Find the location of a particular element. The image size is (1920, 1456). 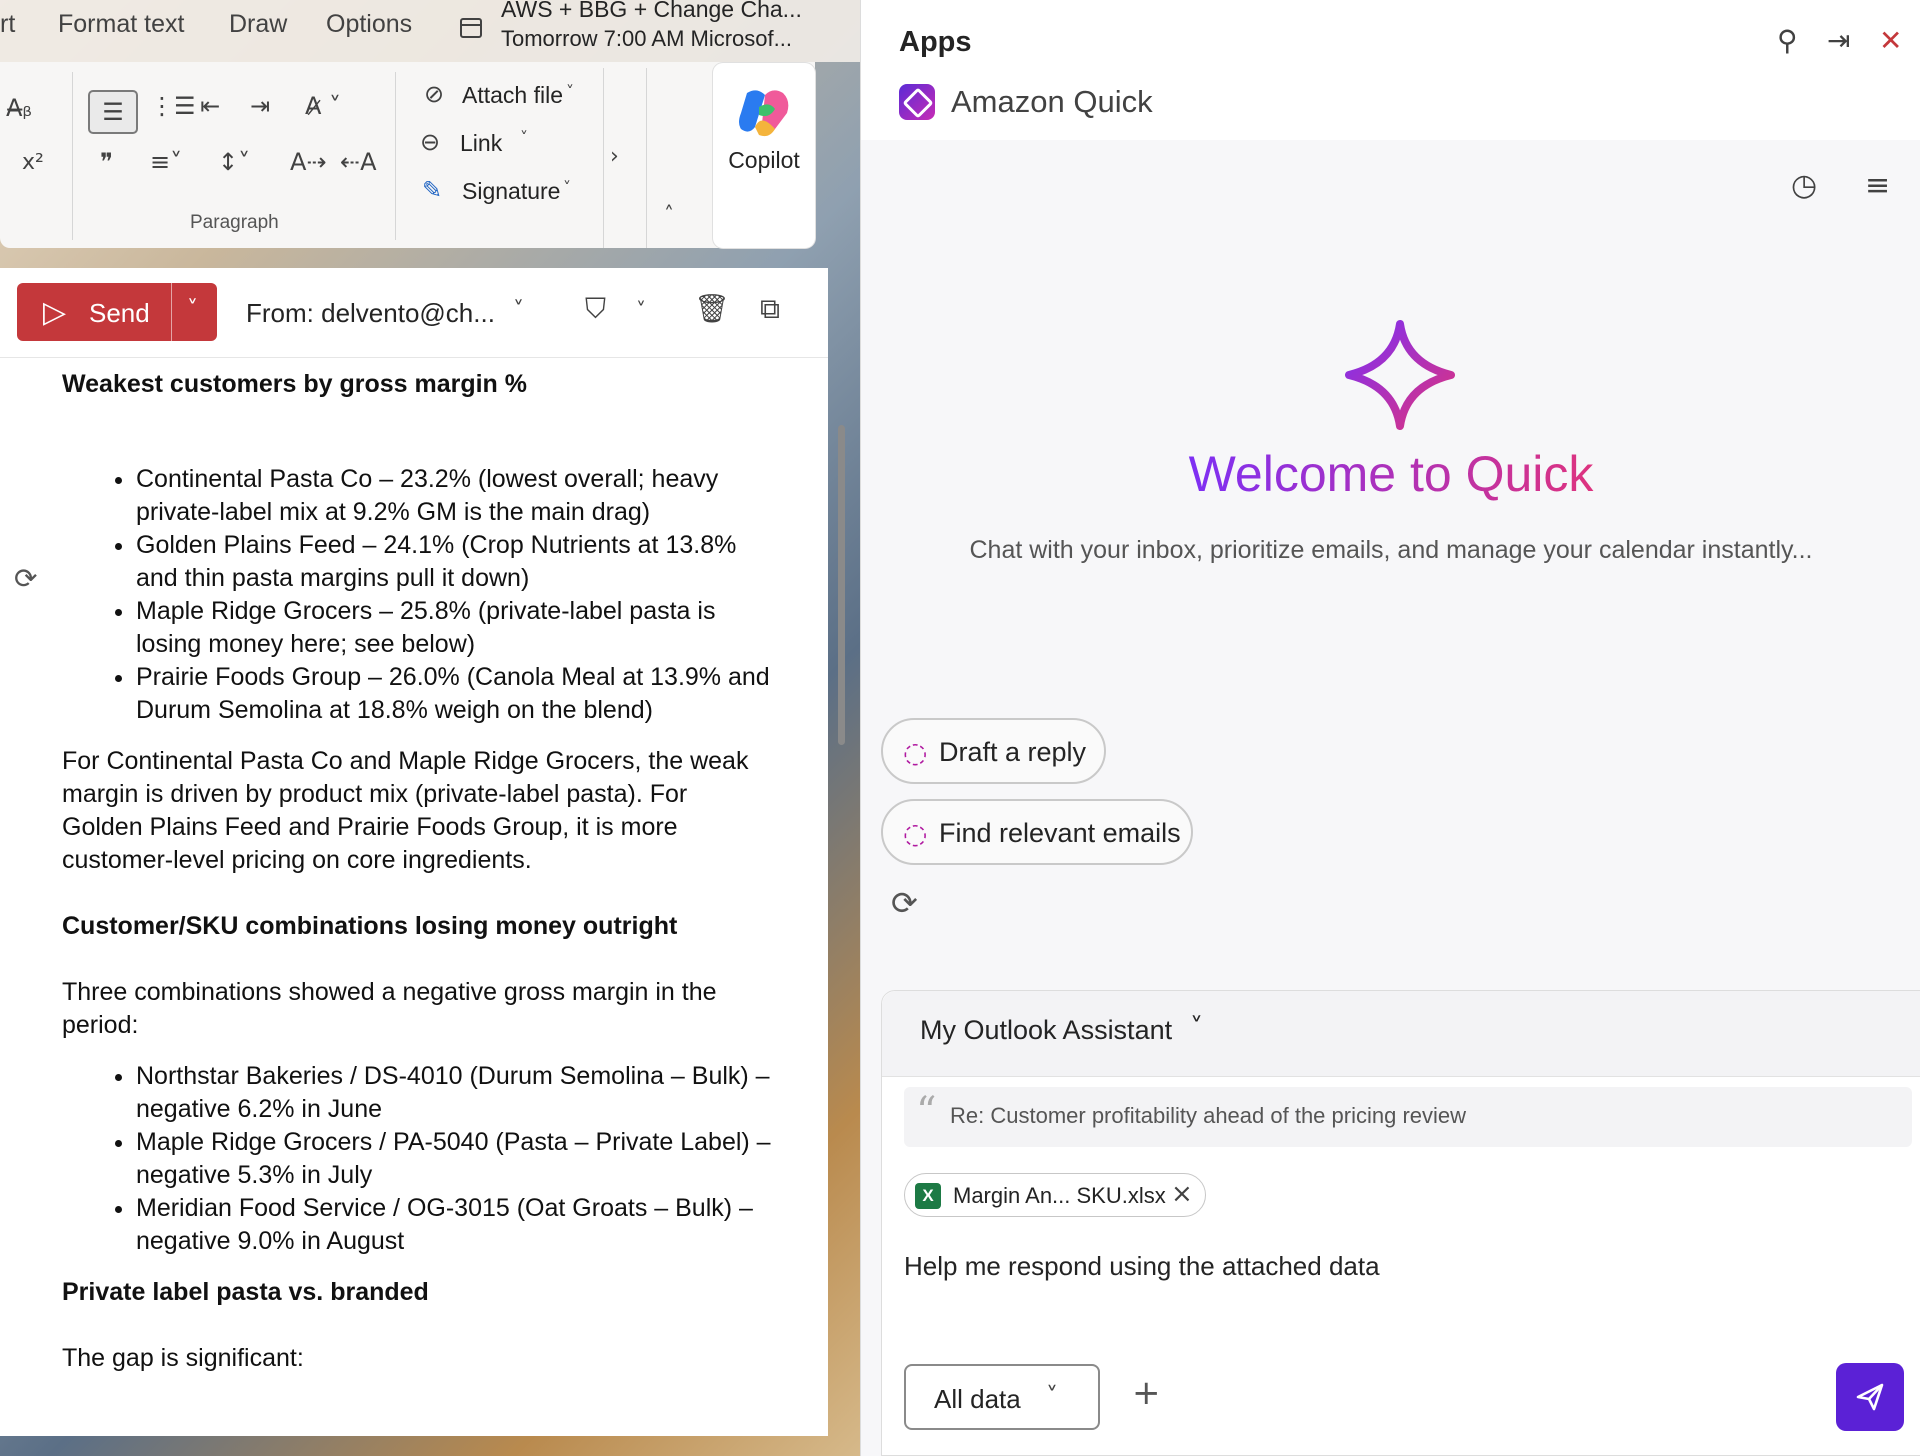

superscript-icon: x² is located at coordinates (33, 162).